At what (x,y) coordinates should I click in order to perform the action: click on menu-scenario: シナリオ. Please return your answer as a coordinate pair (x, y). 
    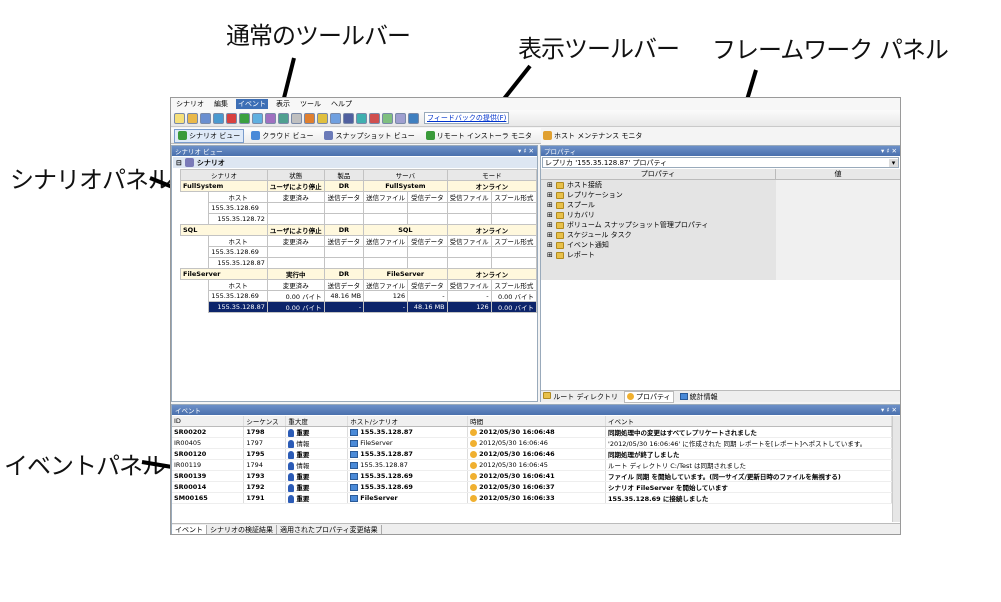
    Looking at the image, I should click on (190, 104).